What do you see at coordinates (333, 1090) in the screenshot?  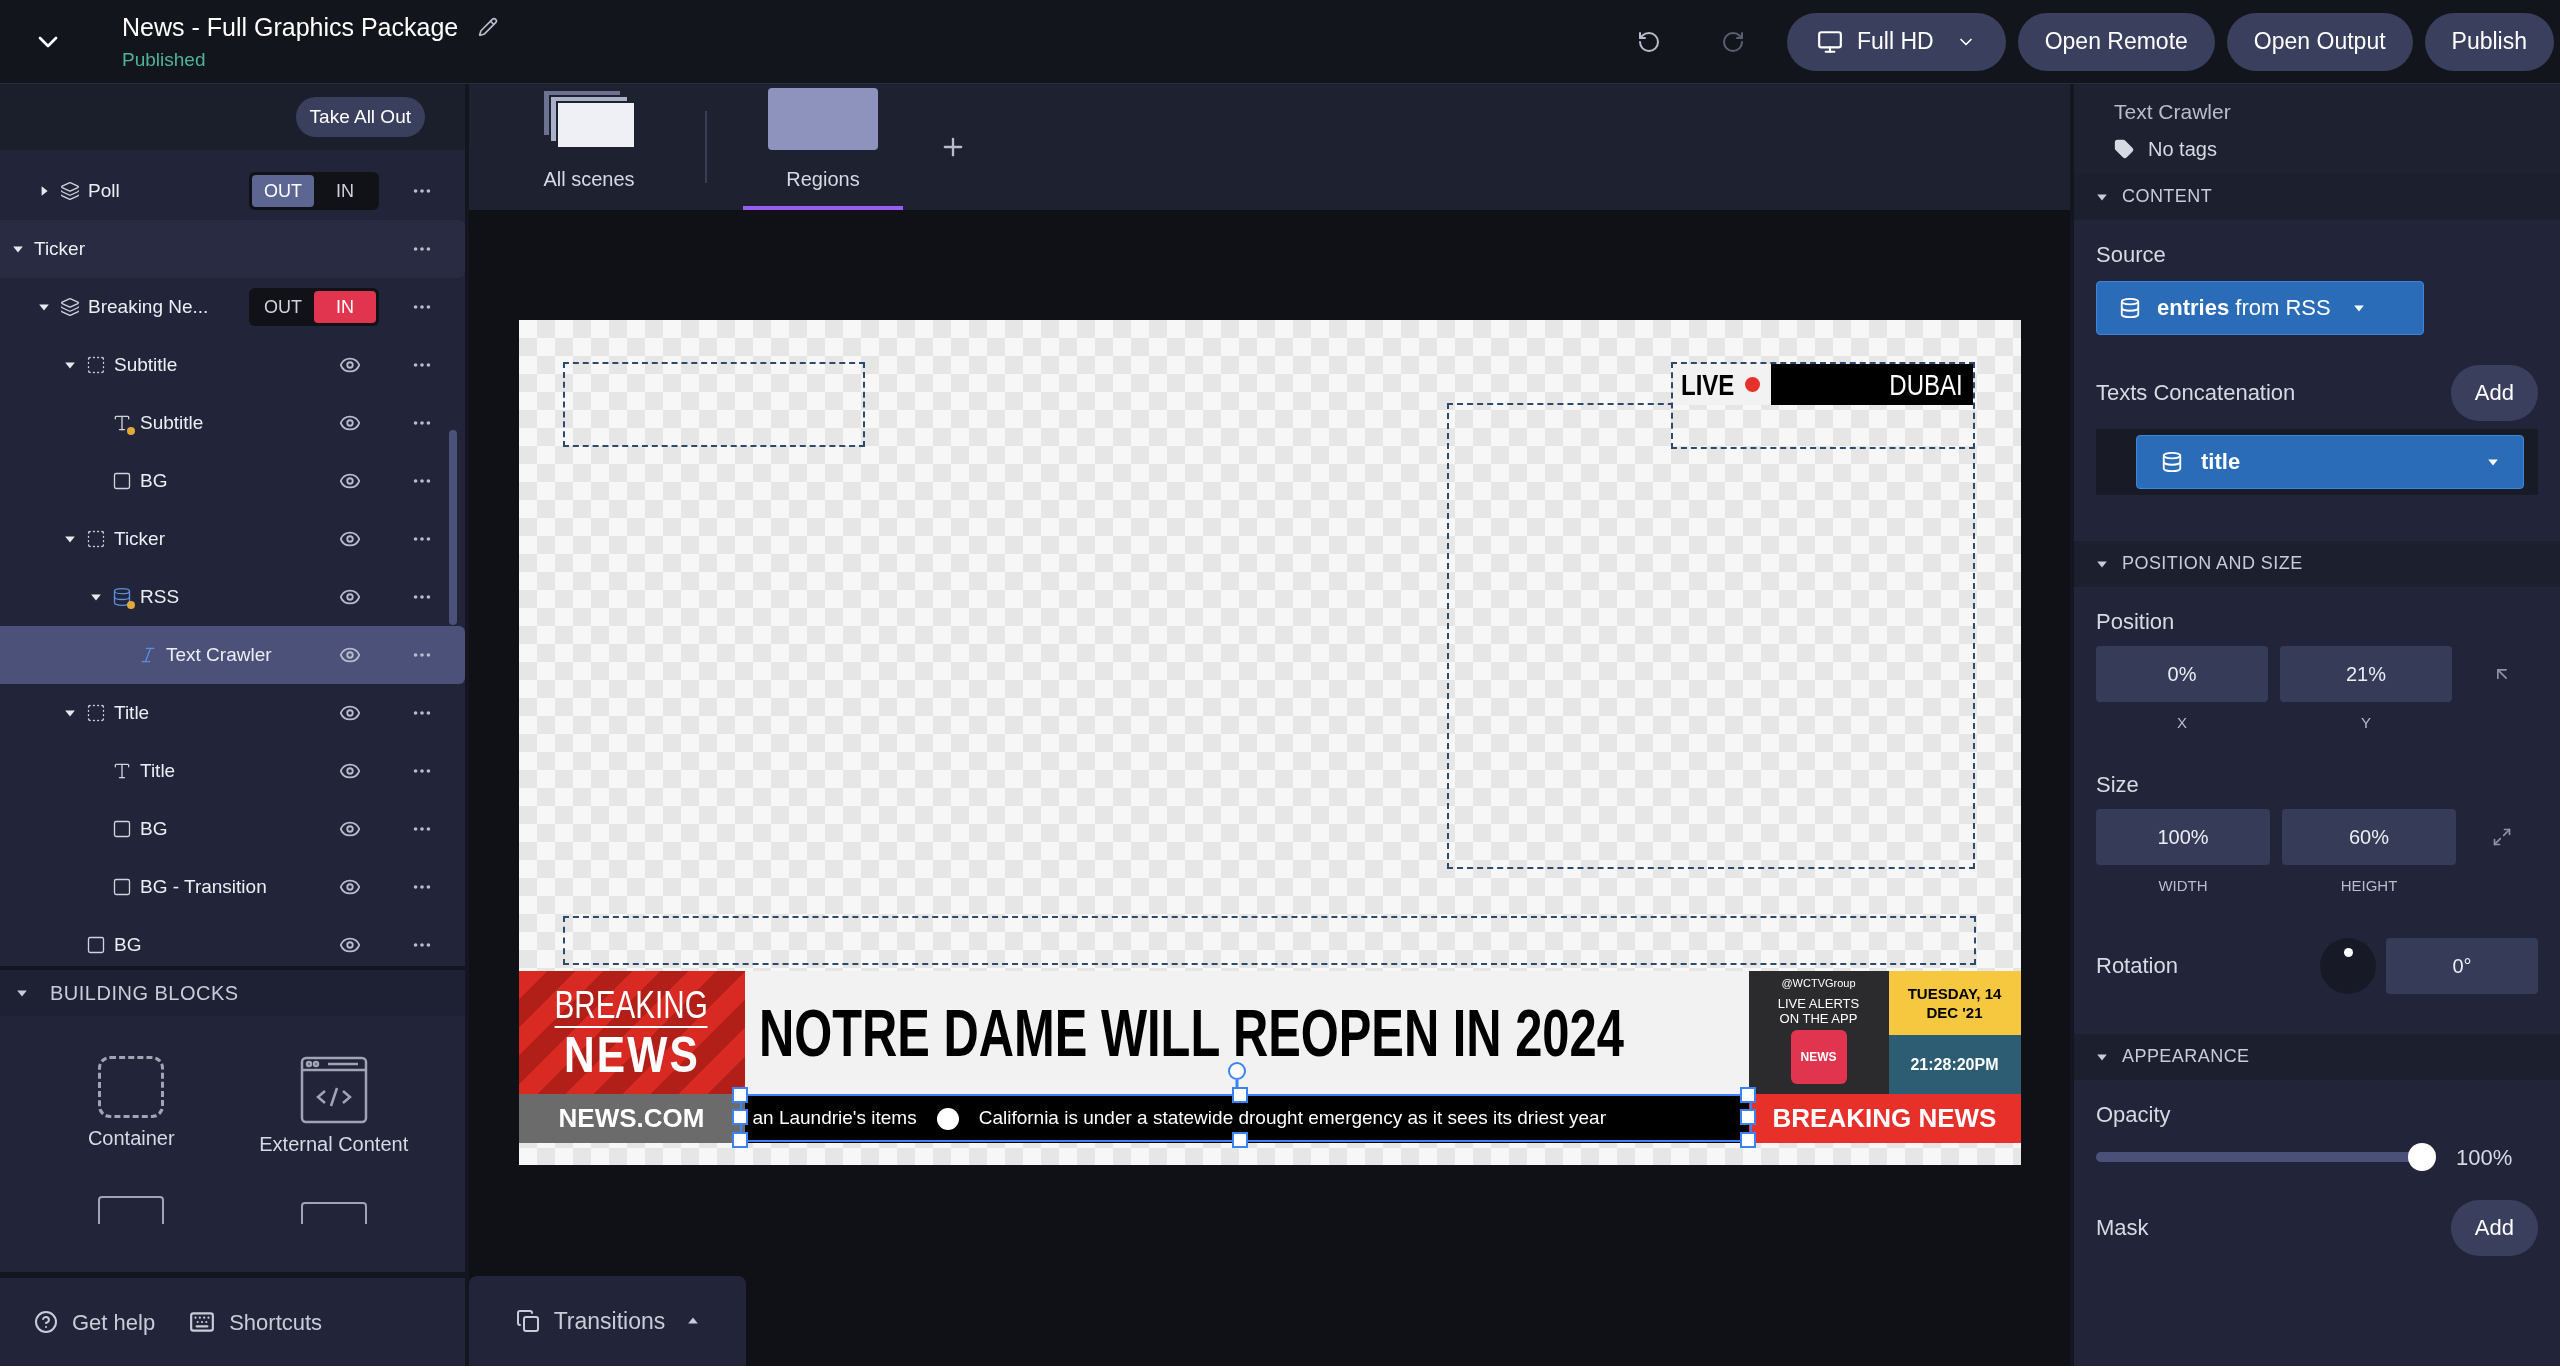 I see `code-window-icon` at bounding box center [333, 1090].